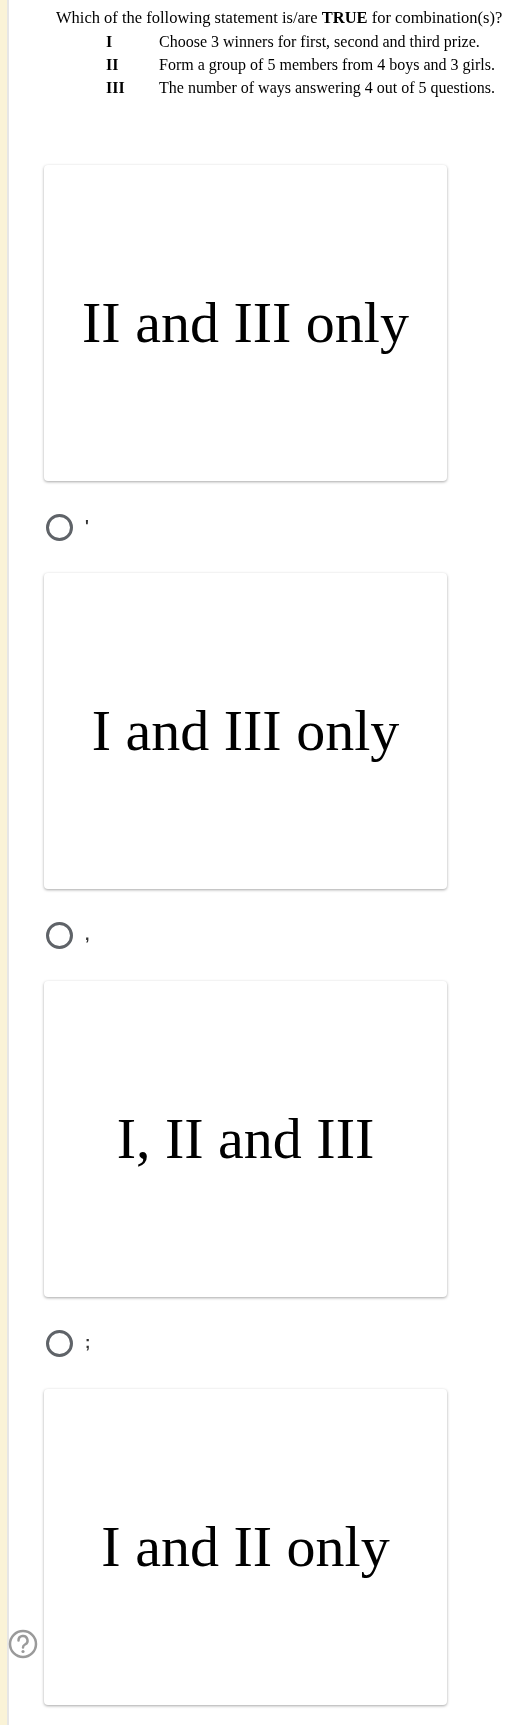  What do you see at coordinates (109, 42) in the screenshot?
I see `statement-numeral: I` at bounding box center [109, 42].